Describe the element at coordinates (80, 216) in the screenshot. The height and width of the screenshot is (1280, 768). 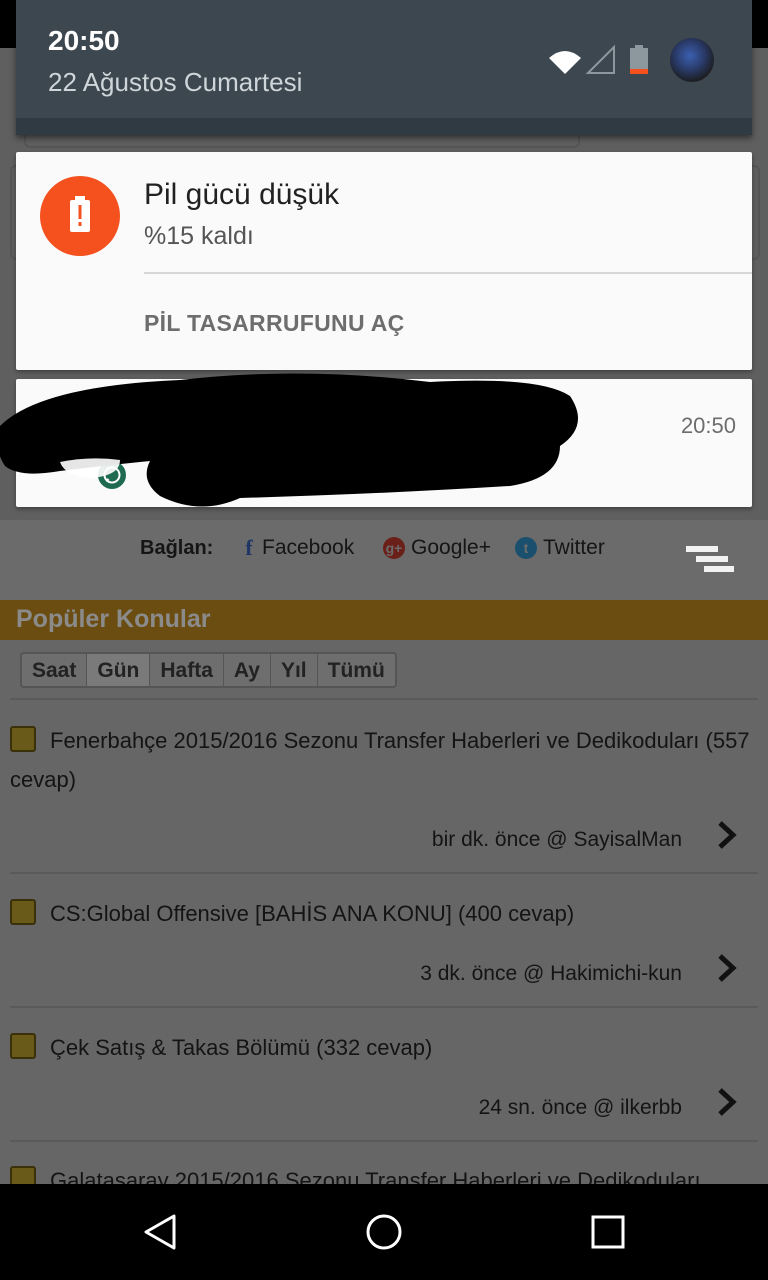
I see `battery-alert-icon` at that location.